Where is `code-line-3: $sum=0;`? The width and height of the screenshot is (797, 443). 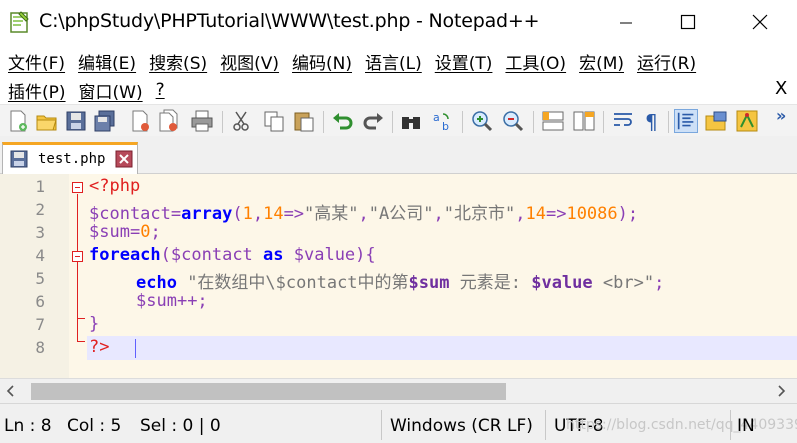
code-line-3: $sum=0; is located at coordinates (125, 232).